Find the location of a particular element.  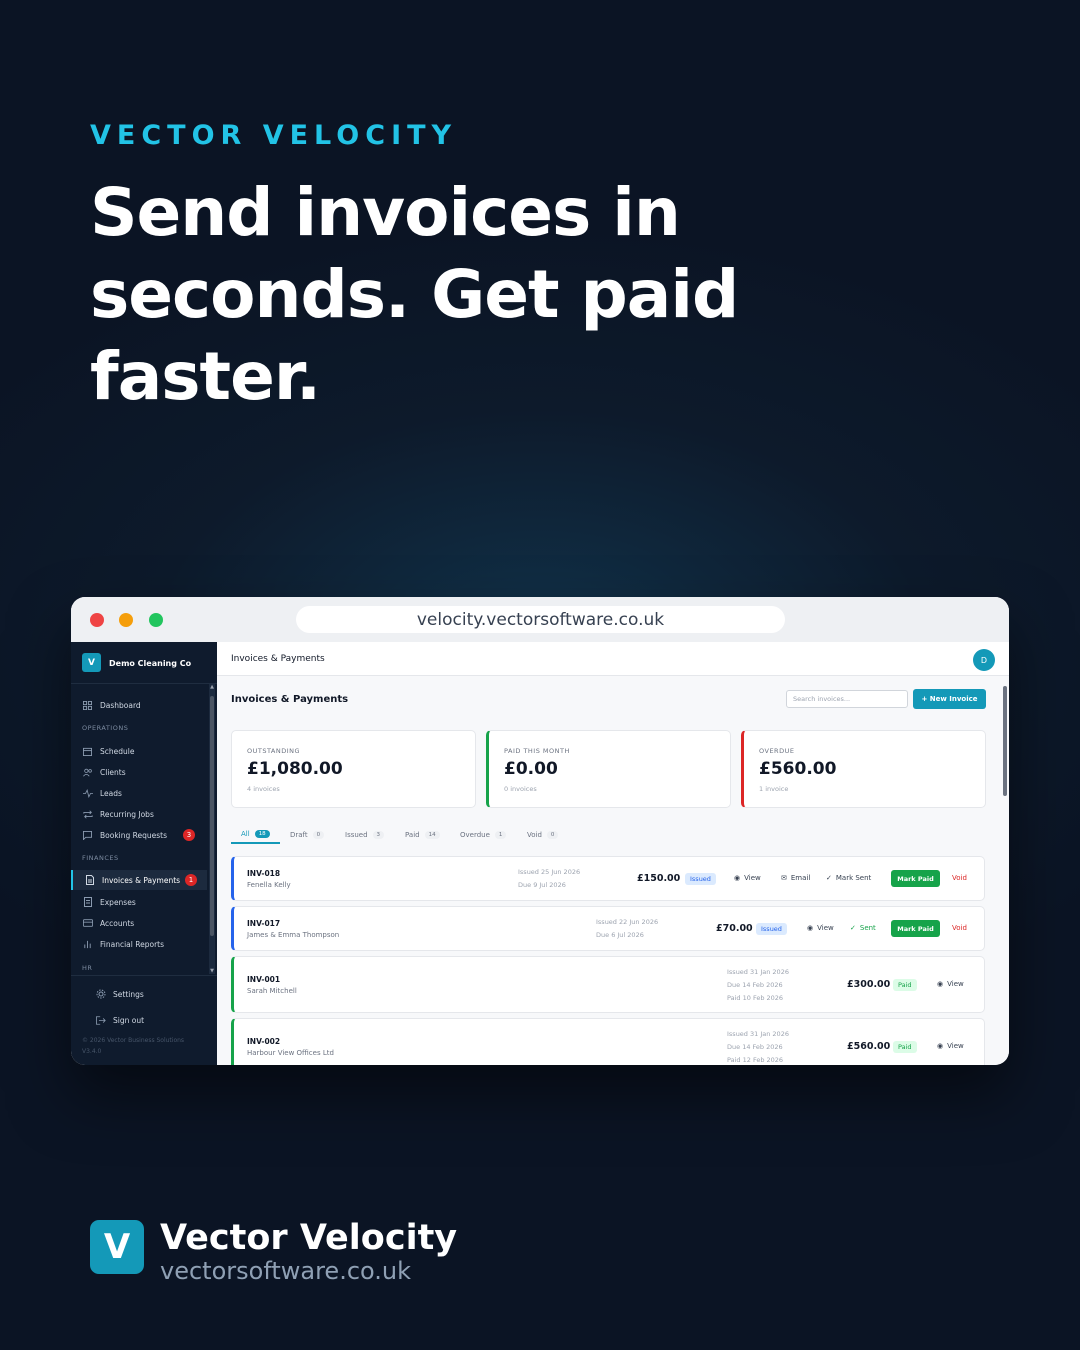

scroll-down-icon: ▼ is located at coordinates (212, 971).